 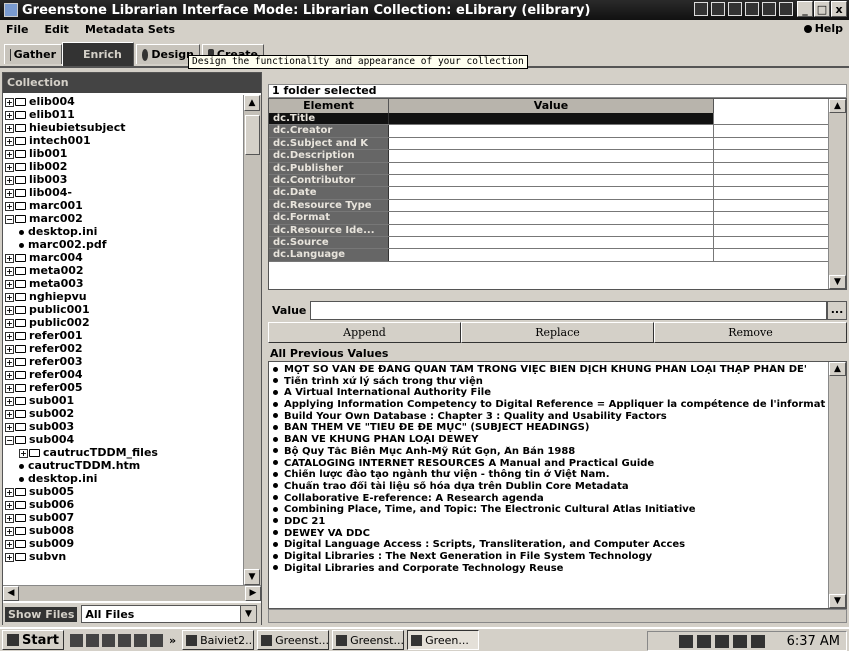 What do you see at coordinates (121, 504) in the screenshot?
I see `tree-folder-item: + sub006` at bounding box center [121, 504].